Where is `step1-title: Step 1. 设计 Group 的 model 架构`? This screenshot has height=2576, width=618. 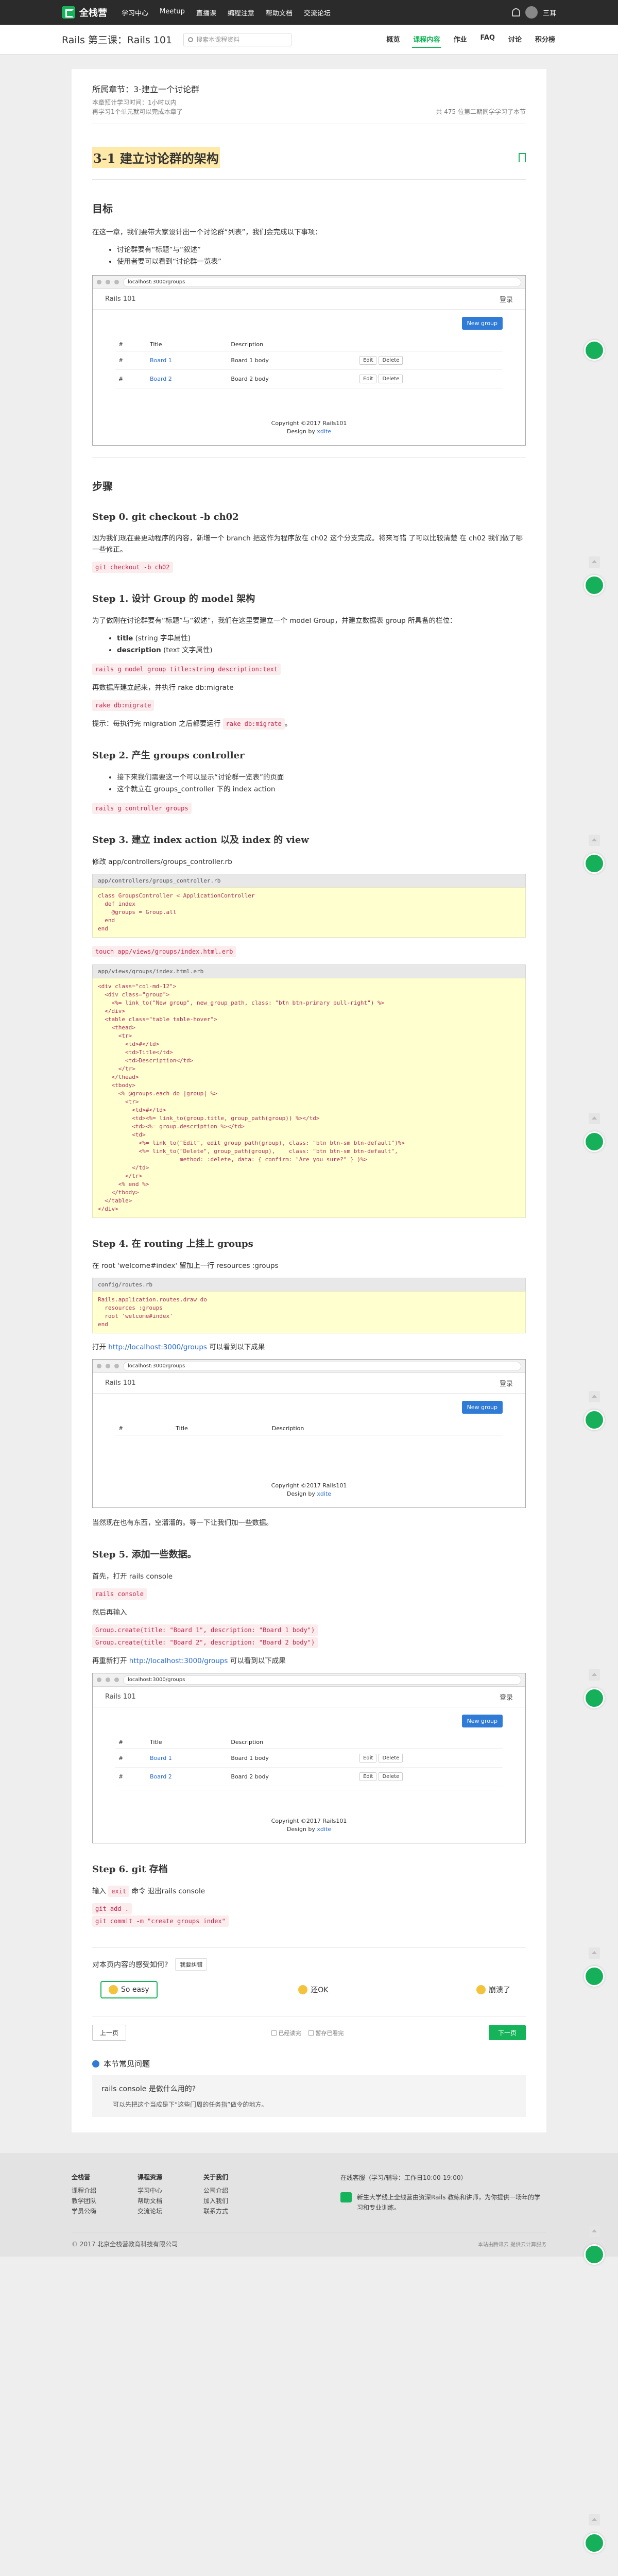 step1-title: Step 1. 设计 Group 的 model 架构 is located at coordinates (174, 599).